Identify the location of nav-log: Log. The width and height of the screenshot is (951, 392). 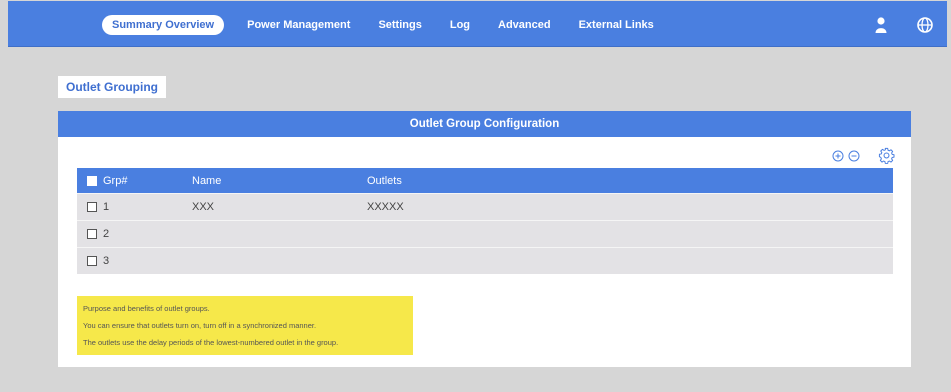
(460, 25).